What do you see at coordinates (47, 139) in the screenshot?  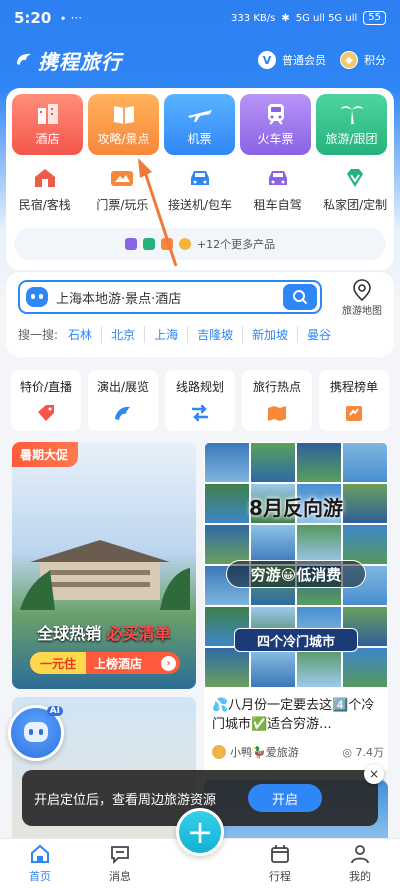 I see `tile-label: 酒店` at bounding box center [47, 139].